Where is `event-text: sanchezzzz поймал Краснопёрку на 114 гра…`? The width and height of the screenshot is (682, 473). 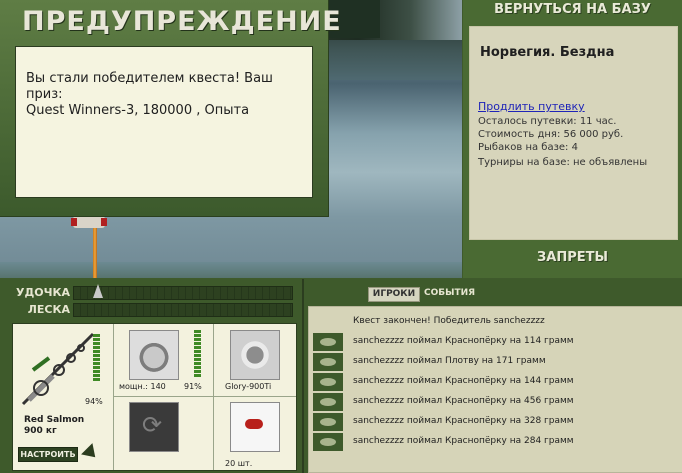
event-text: sanchezzzz поймал Краснопёрку на 114 гра… is located at coordinates (463, 341).